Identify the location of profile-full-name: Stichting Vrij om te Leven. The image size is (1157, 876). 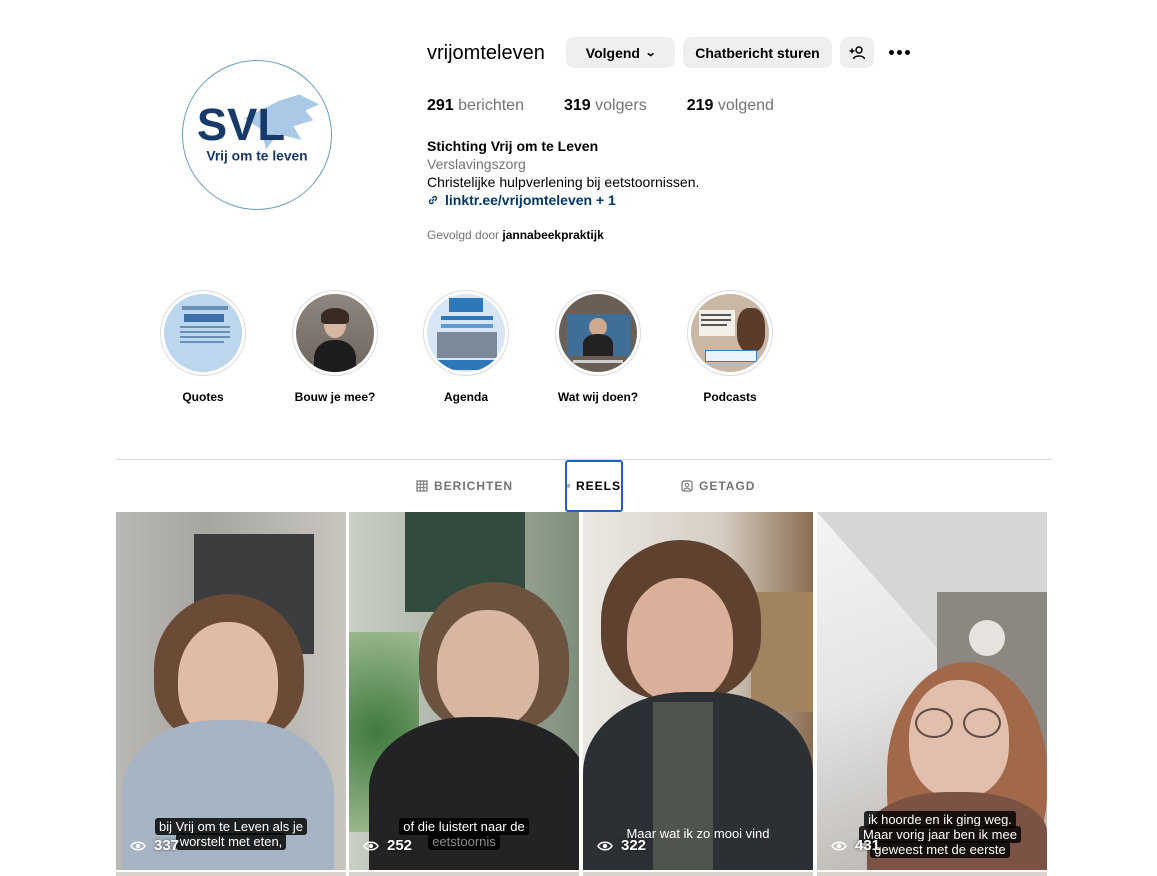
(513, 146).